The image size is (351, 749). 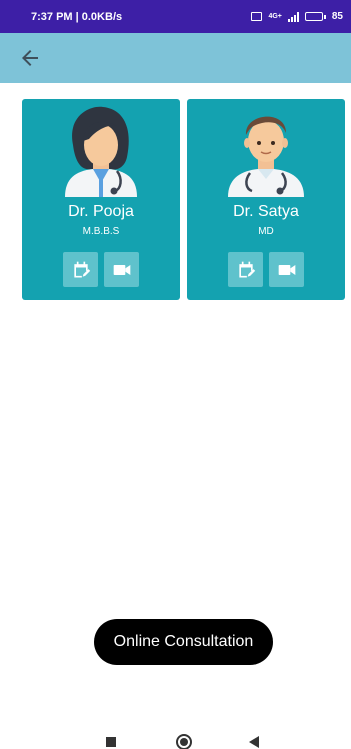 I want to click on home-button, so click(x=184, y=741).